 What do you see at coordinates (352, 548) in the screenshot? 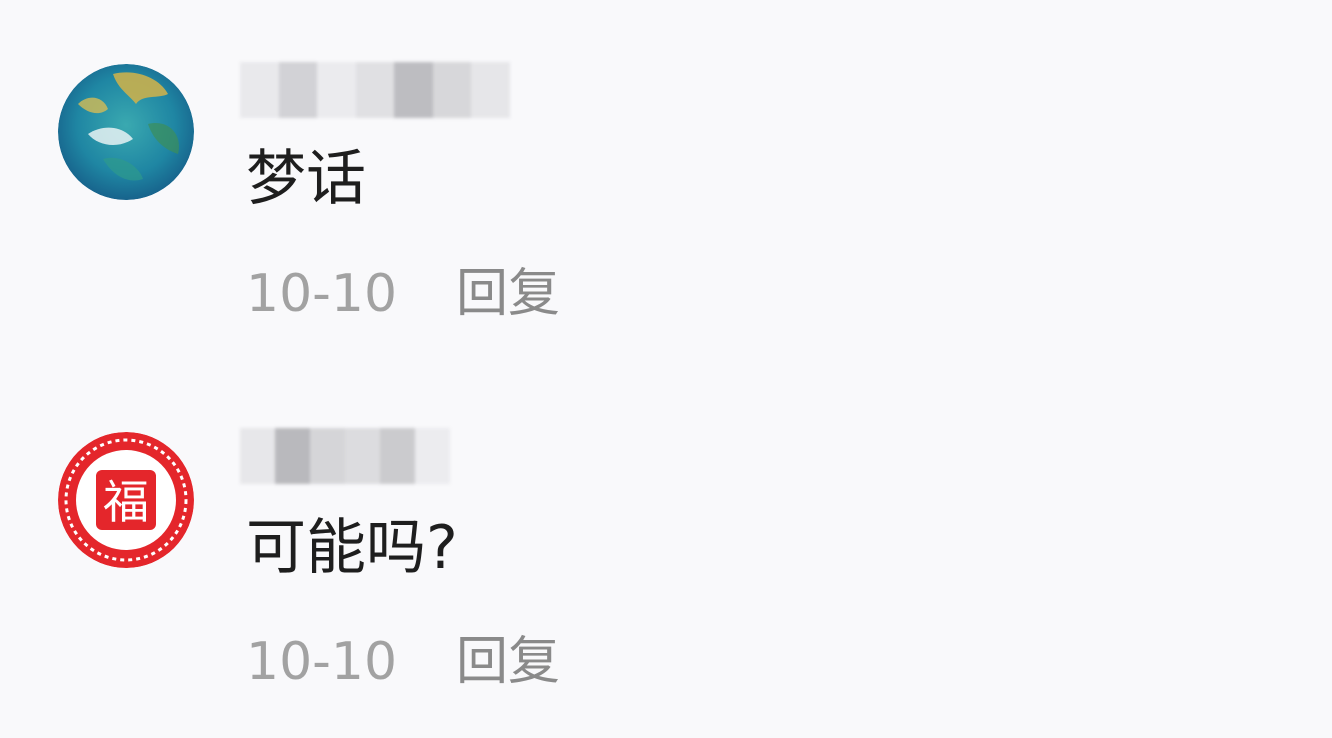
I see `comment-text: 可能吗?` at bounding box center [352, 548].